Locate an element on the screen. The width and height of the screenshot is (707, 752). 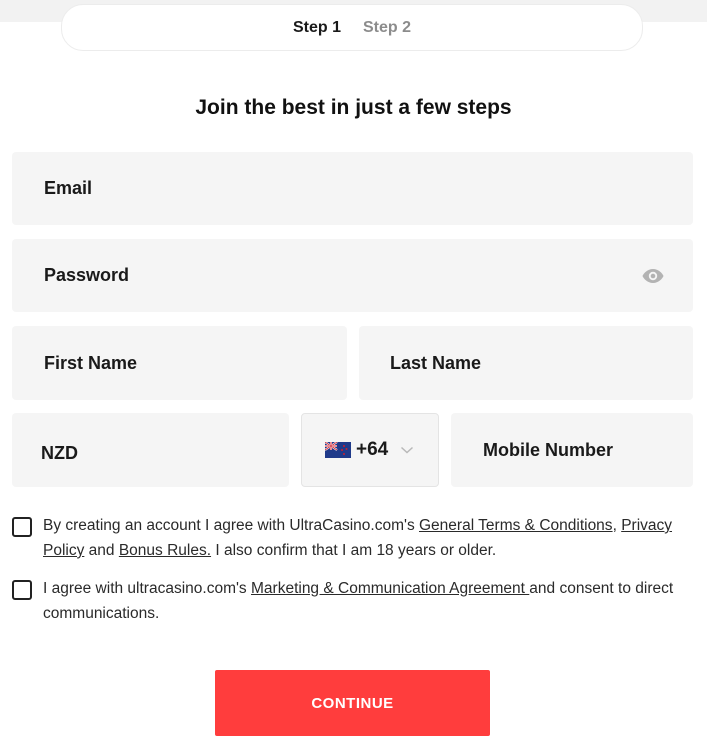
terms-text-sep: , is located at coordinates (617, 525).